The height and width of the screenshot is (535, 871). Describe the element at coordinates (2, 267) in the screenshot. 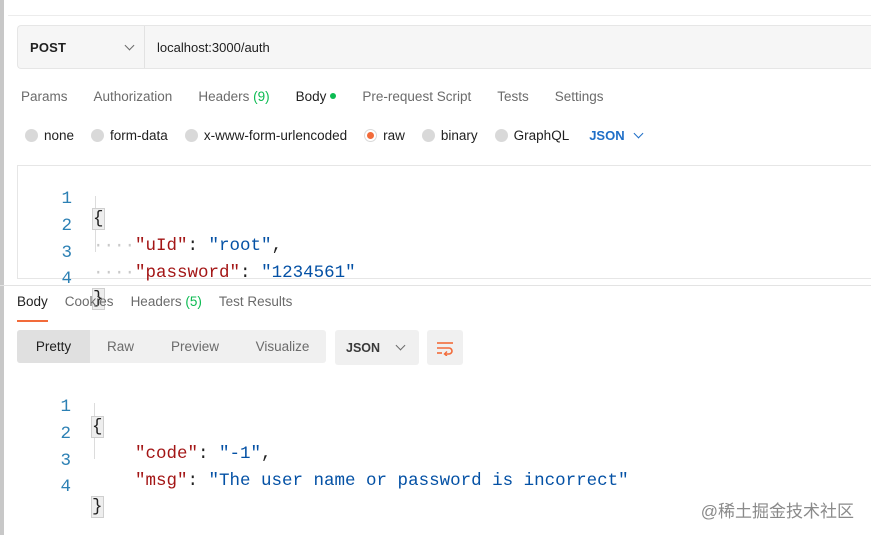

I see `window-edge` at that location.